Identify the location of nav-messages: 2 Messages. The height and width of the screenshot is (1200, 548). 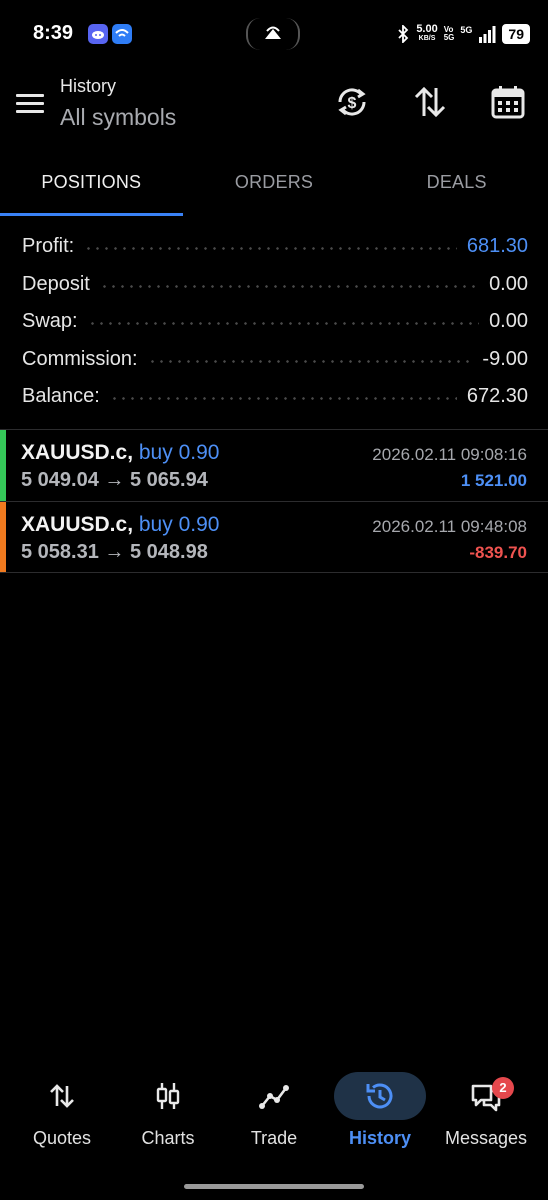
(486, 1110).